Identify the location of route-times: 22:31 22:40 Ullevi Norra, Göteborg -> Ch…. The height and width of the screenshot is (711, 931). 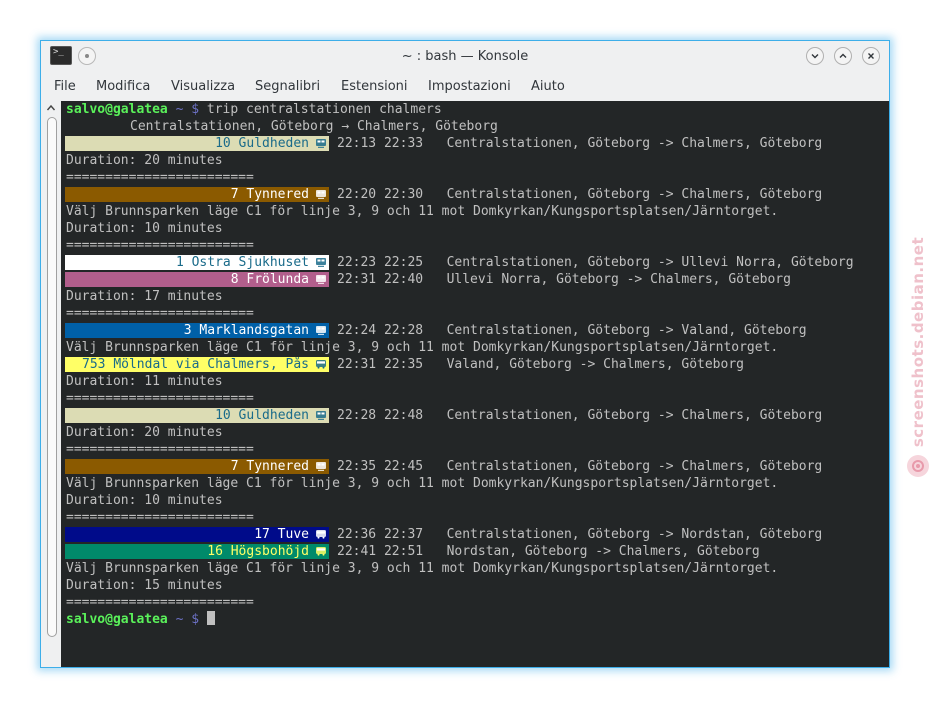
(564, 279).